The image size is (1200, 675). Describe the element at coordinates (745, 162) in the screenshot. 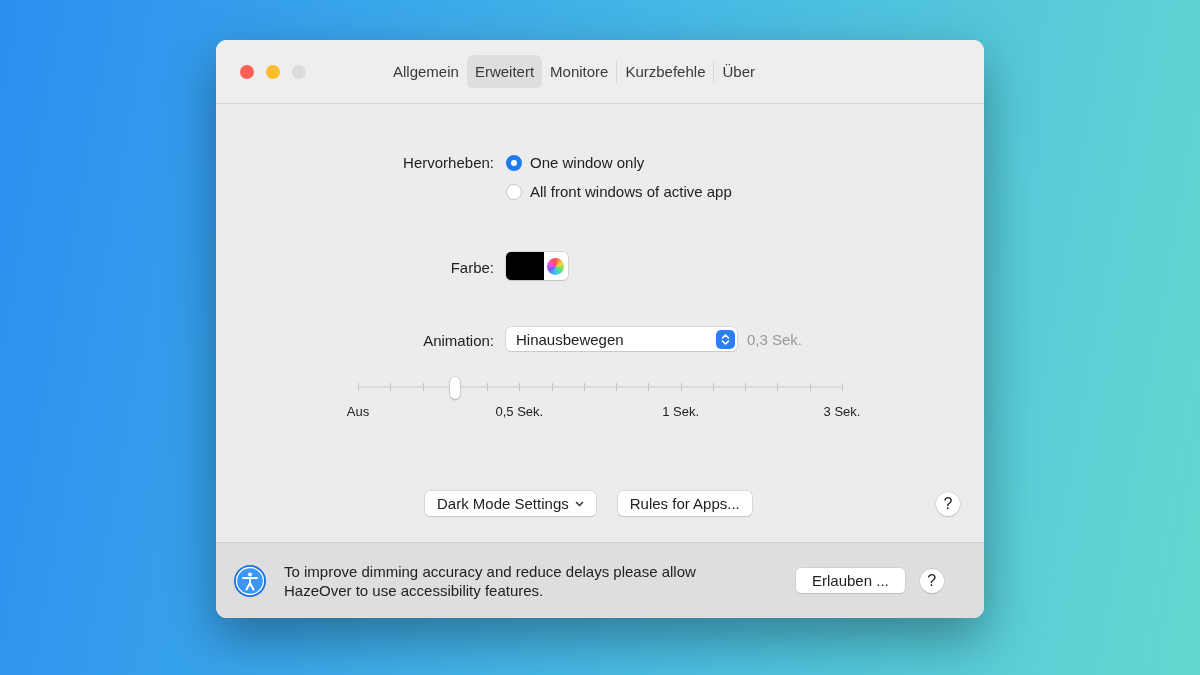

I see `radio-option: One window only` at that location.